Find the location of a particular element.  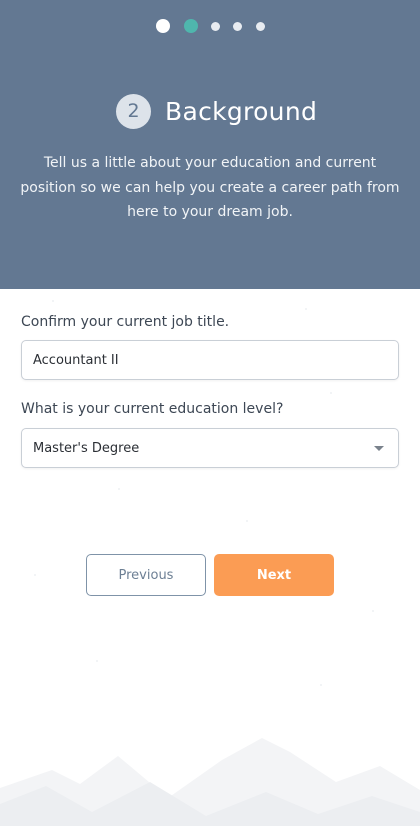

step-heading: 2 Background is located at coordinates (216, 111).